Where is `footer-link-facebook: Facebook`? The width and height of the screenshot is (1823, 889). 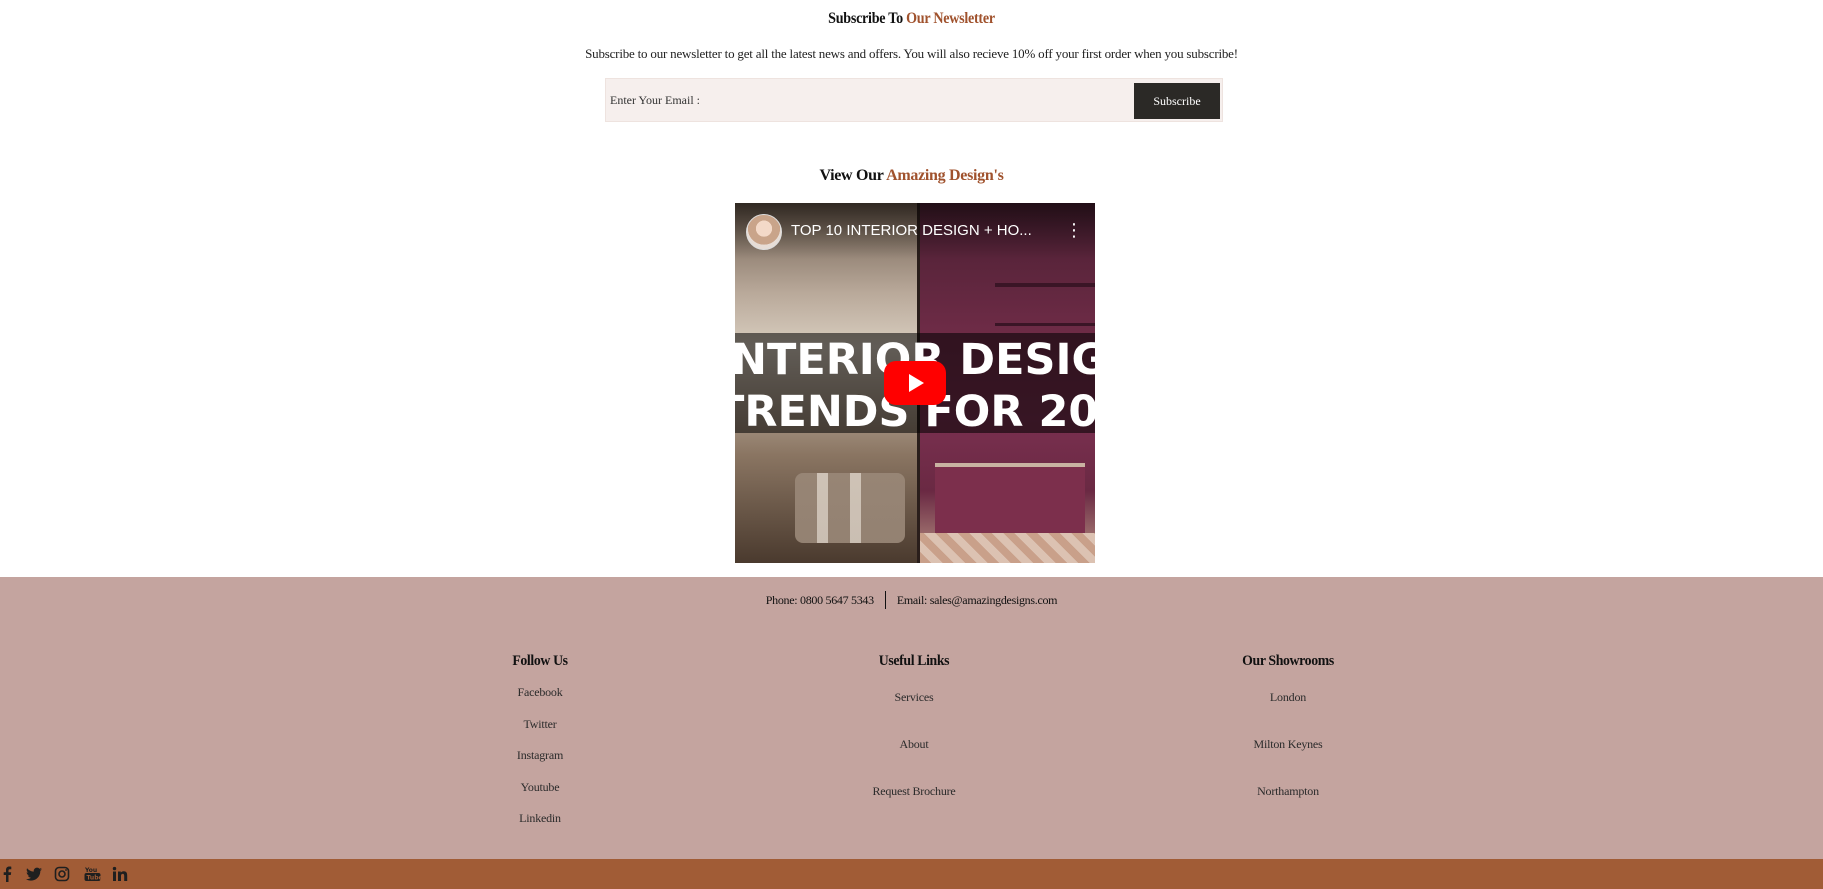
footer-link-facebook: Facebook is located at coordinates (540, 693).